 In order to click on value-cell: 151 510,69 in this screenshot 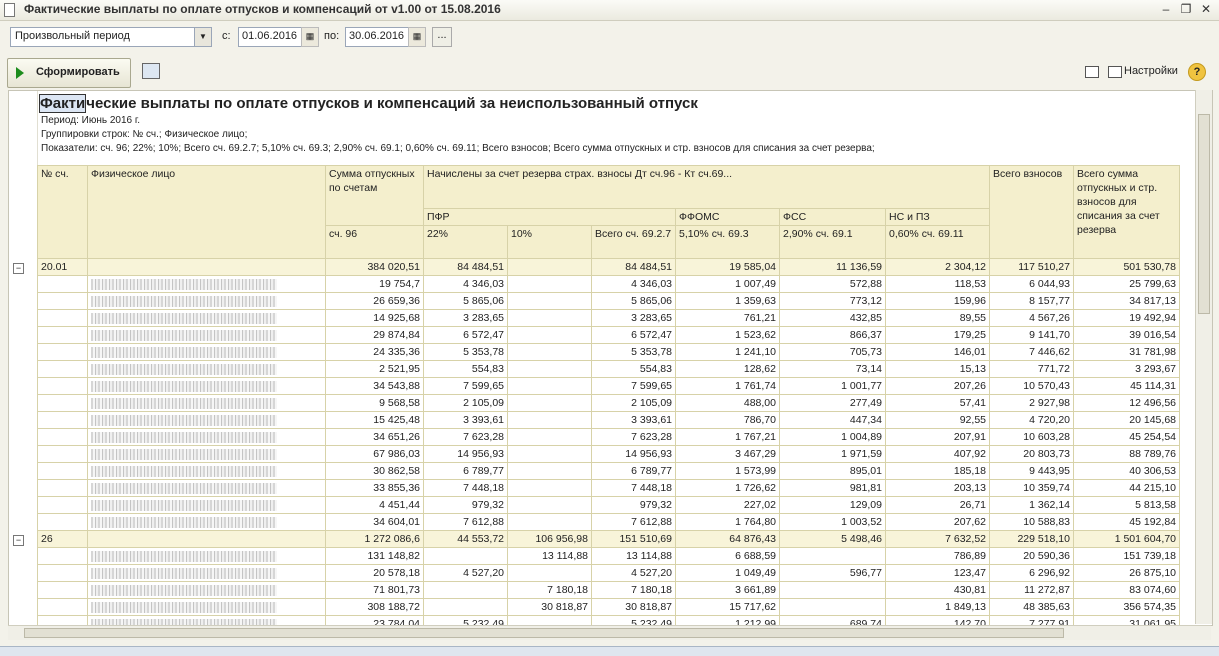, I will do `click(633, 539)`.